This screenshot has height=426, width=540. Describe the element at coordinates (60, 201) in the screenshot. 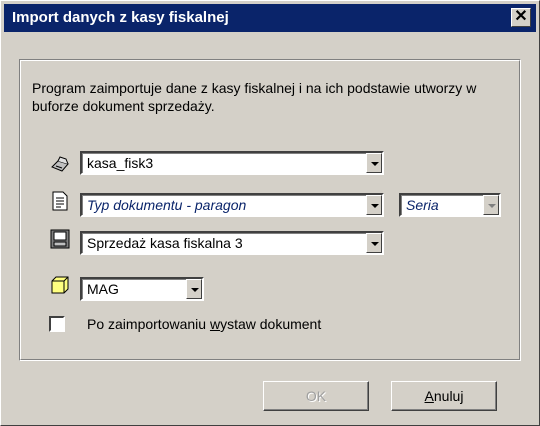

I see `document-icon` at that location.